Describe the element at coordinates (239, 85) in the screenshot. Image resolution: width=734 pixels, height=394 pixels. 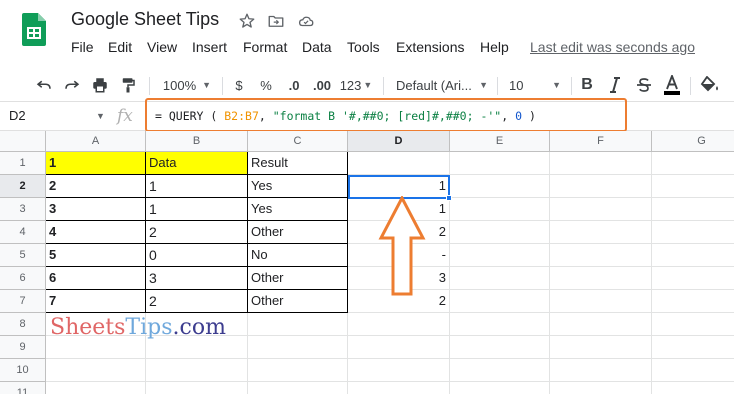
I see `currency-format-button: $` at that location.